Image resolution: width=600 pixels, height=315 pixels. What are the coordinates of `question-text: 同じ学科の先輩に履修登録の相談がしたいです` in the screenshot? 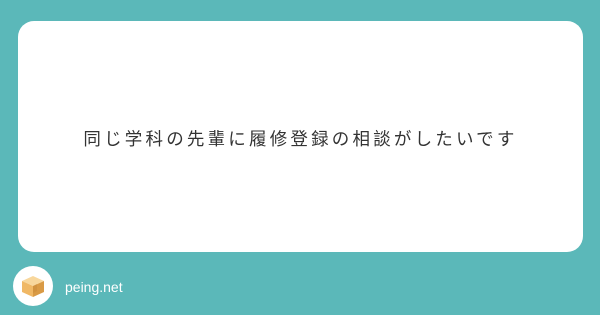 It's located at (300, 140).